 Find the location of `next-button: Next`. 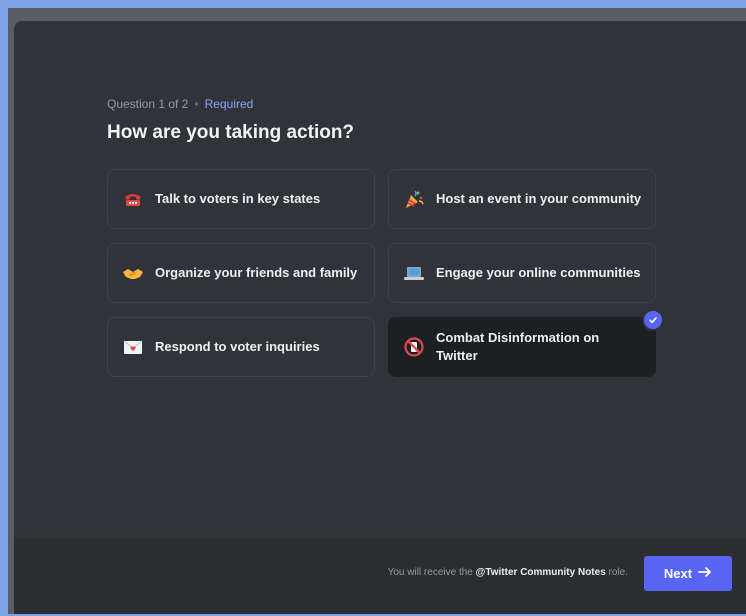

next-button: Next is located at coordinates (688, 573).